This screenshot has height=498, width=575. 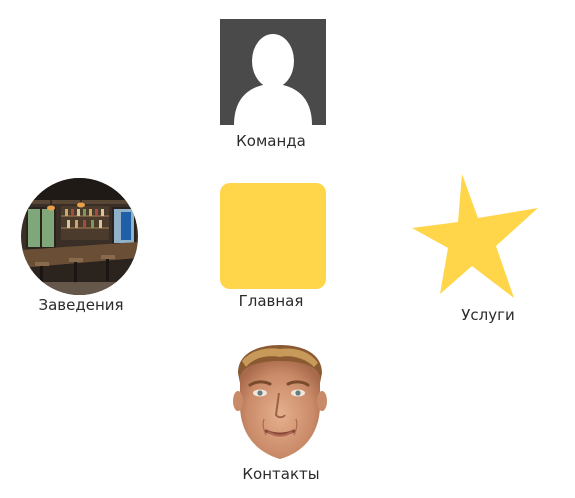 I want to click on nav-services, so click(x=475, y=236).